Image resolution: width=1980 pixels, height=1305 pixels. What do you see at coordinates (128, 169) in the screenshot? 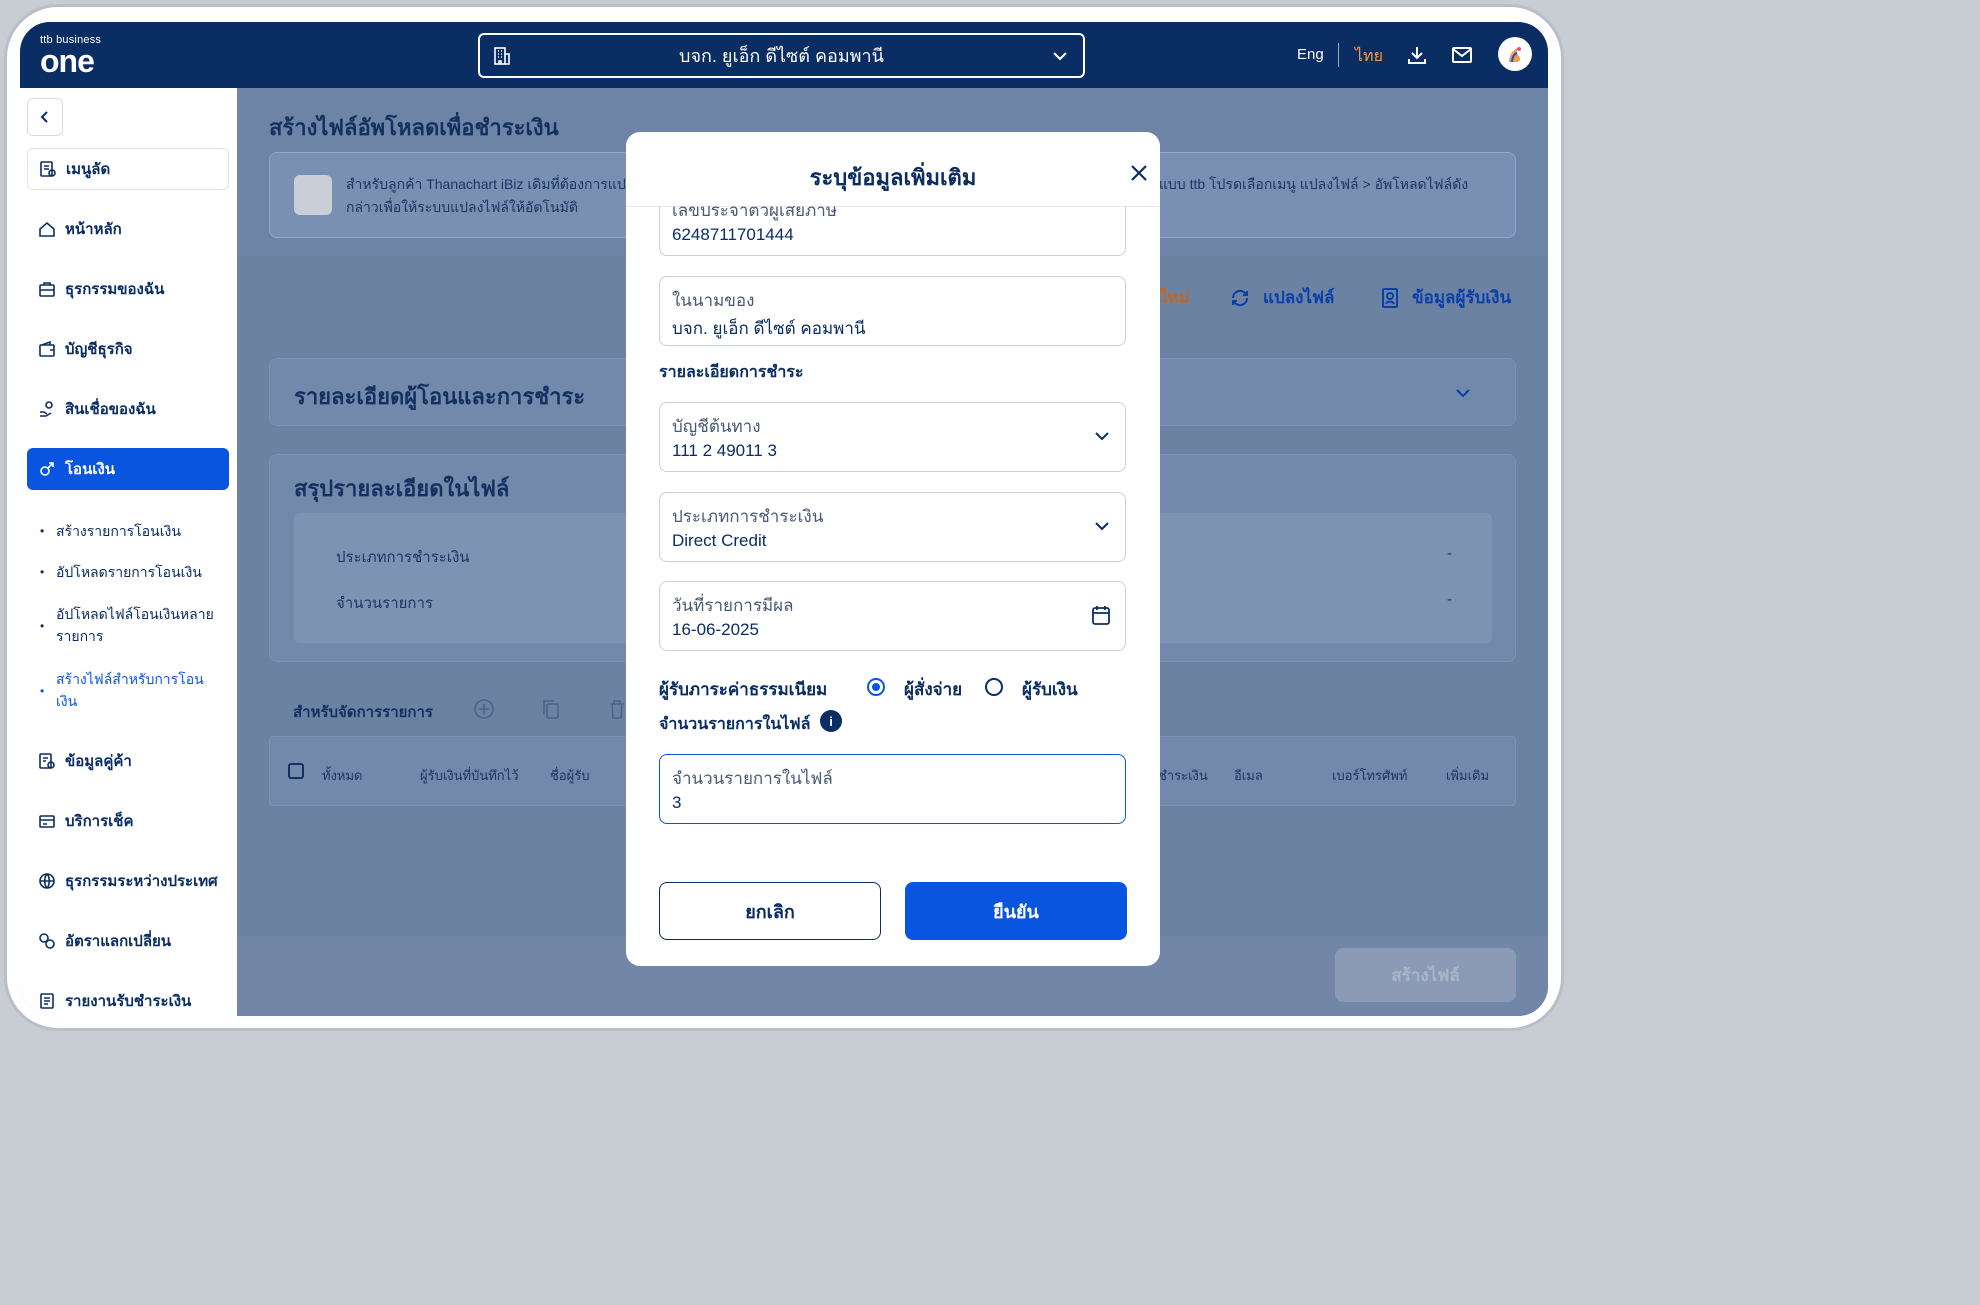
I see `sidebar-item-shortcut: เมนูลัด` at bounding box center [128, 169].